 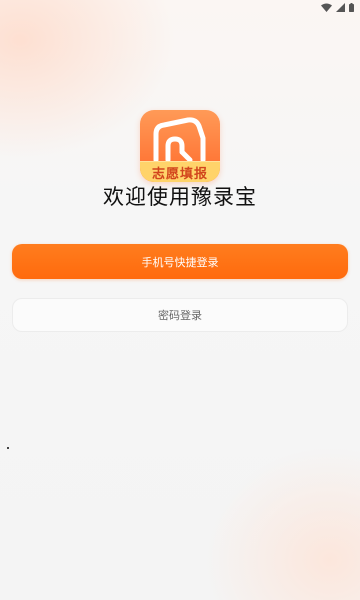 What do you see at coordinates (351, 7) in the screenshot?
I see `battery-icon` at bounding box center [351, 7].